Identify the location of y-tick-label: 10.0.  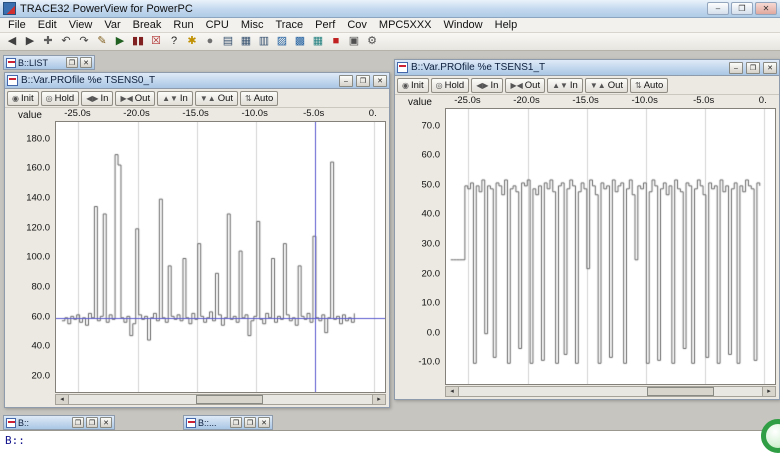
(431, 303).